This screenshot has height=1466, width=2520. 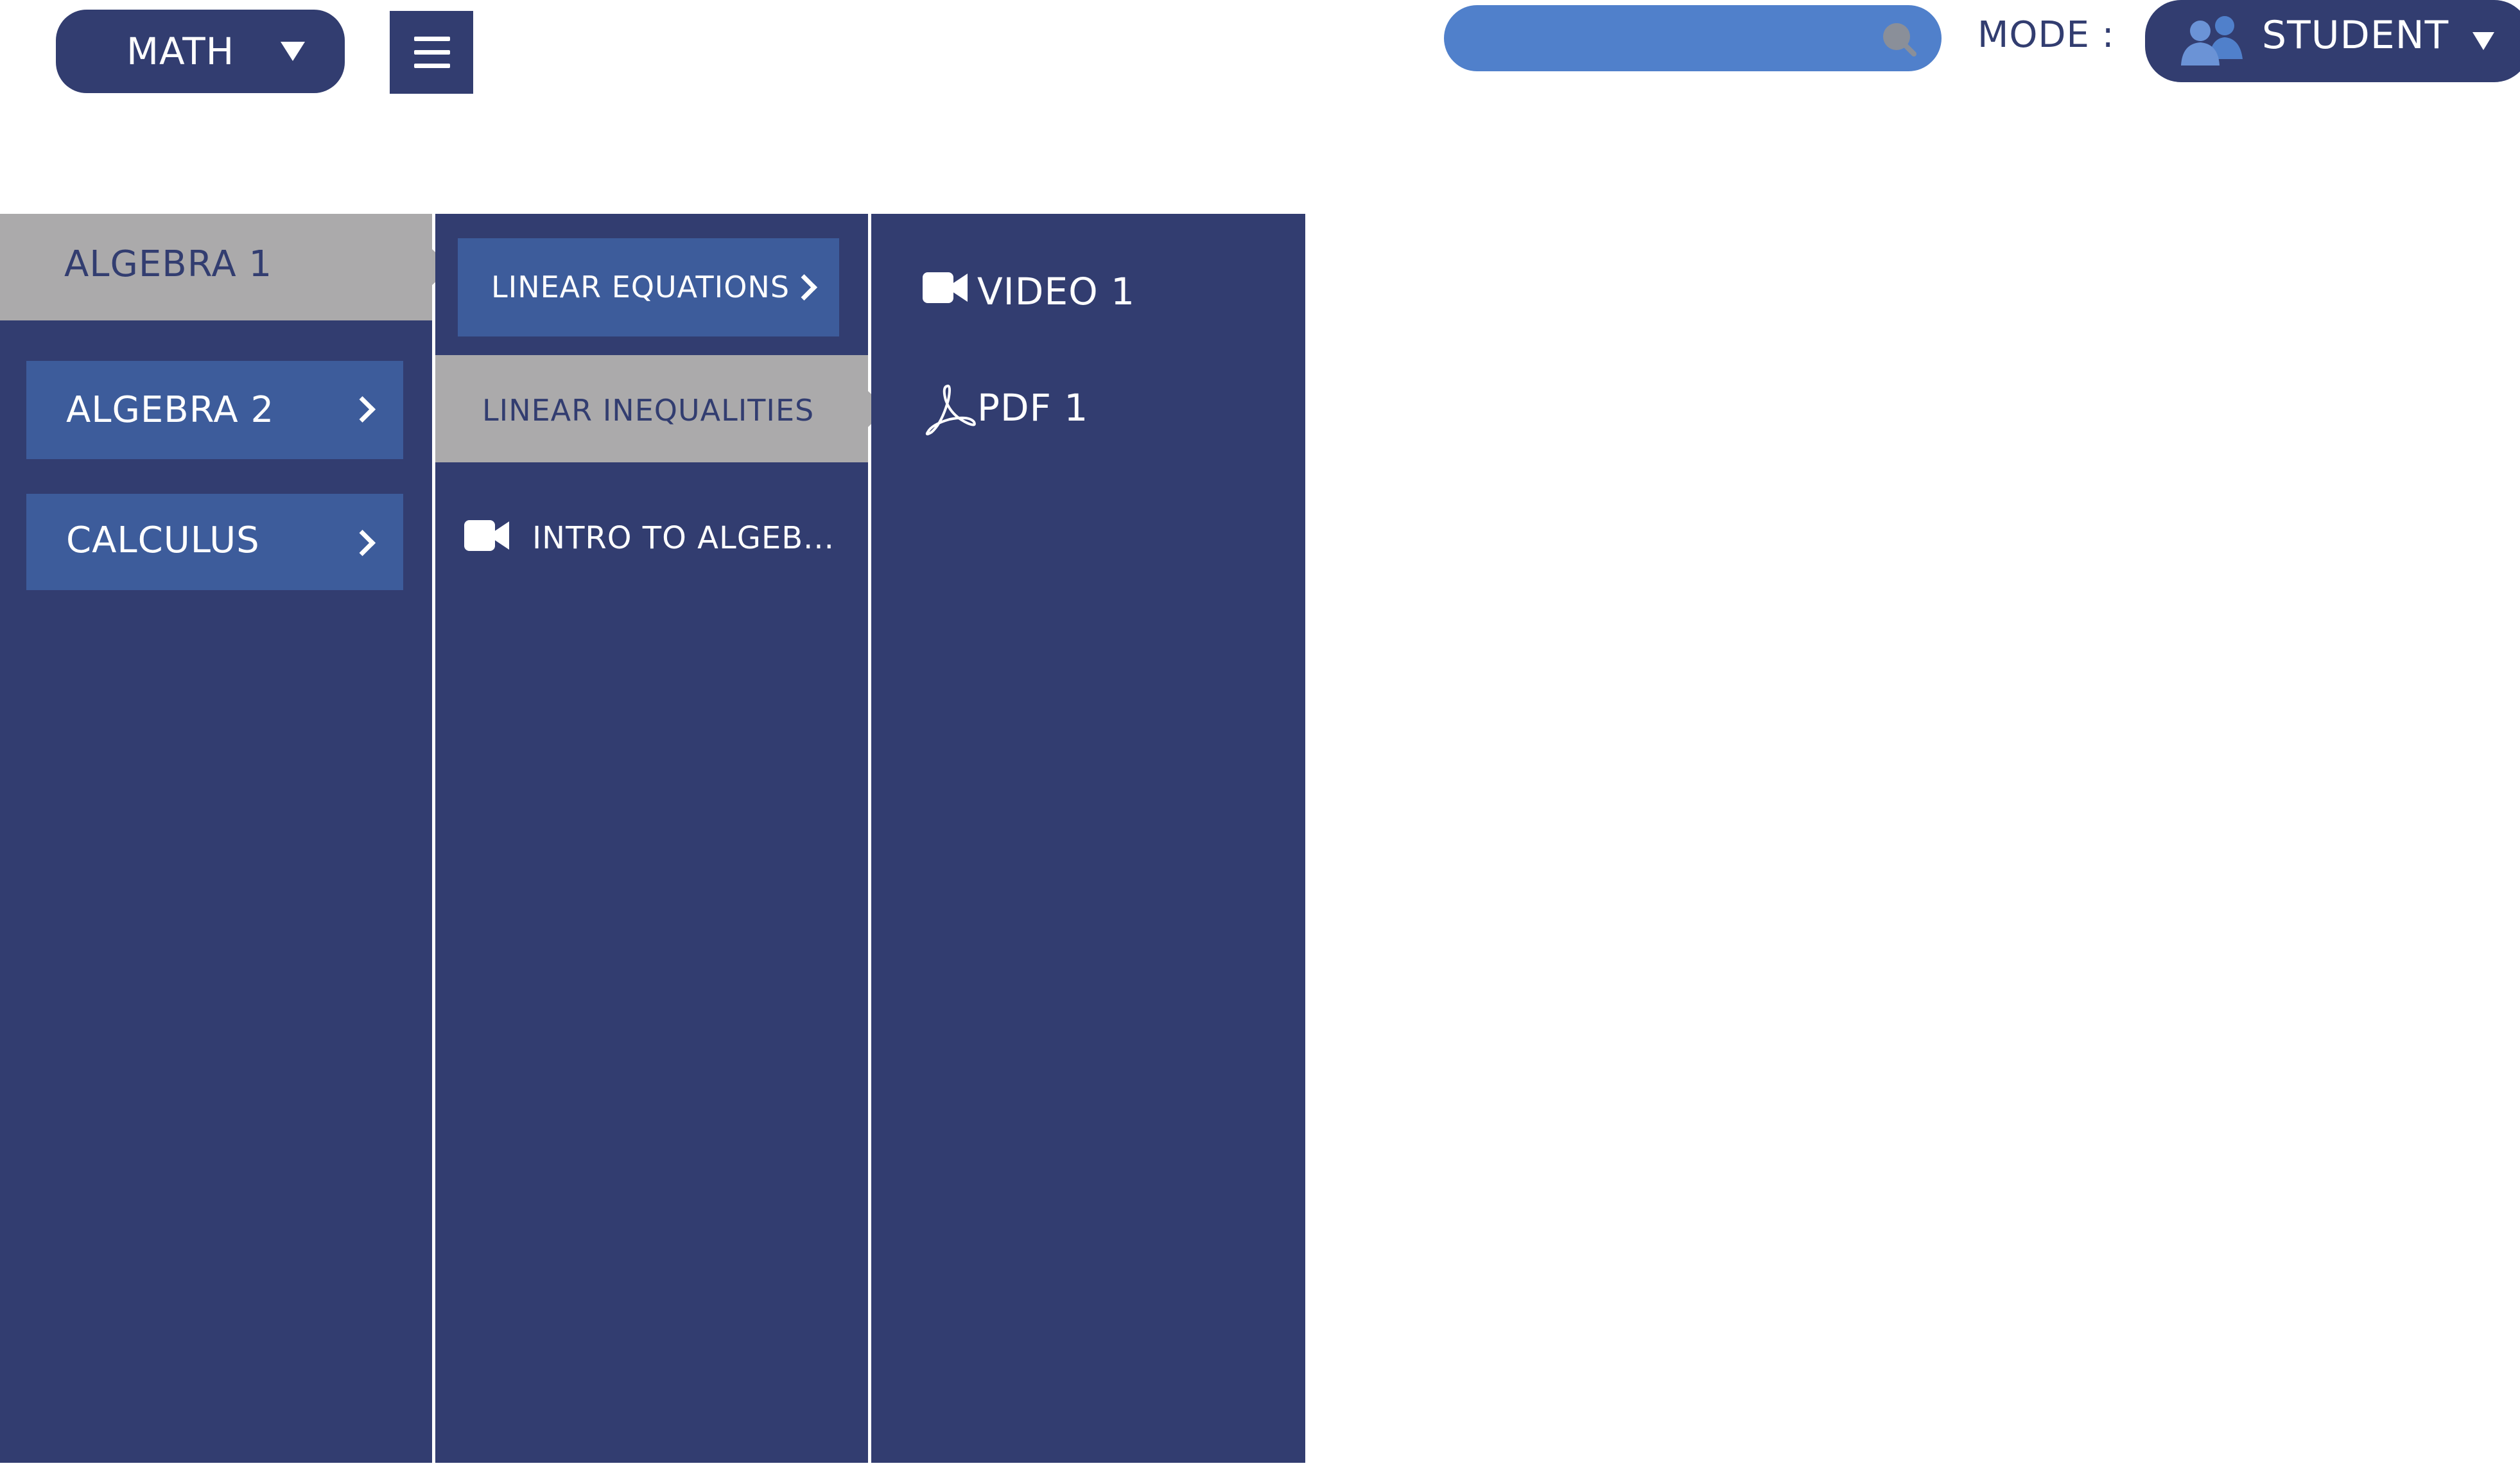 I want to click on resource-item-label: VIDEO 1, so click(x=1056, y=291).